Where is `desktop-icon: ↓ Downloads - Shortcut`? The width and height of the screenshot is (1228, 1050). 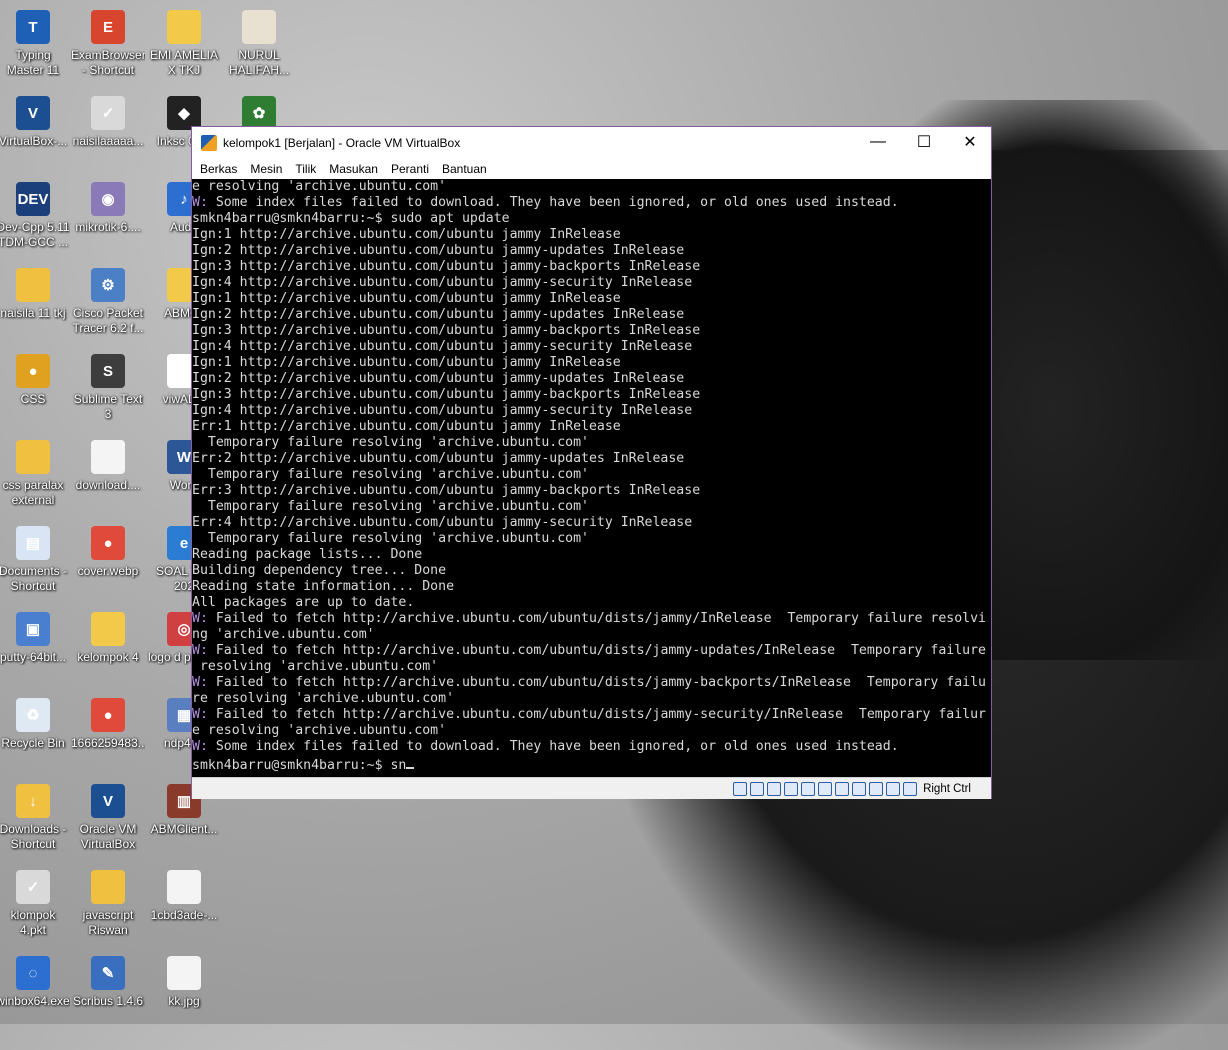 desktop-icon: ↓ Downloads - Shortcut is located at coordinates (35, 815).